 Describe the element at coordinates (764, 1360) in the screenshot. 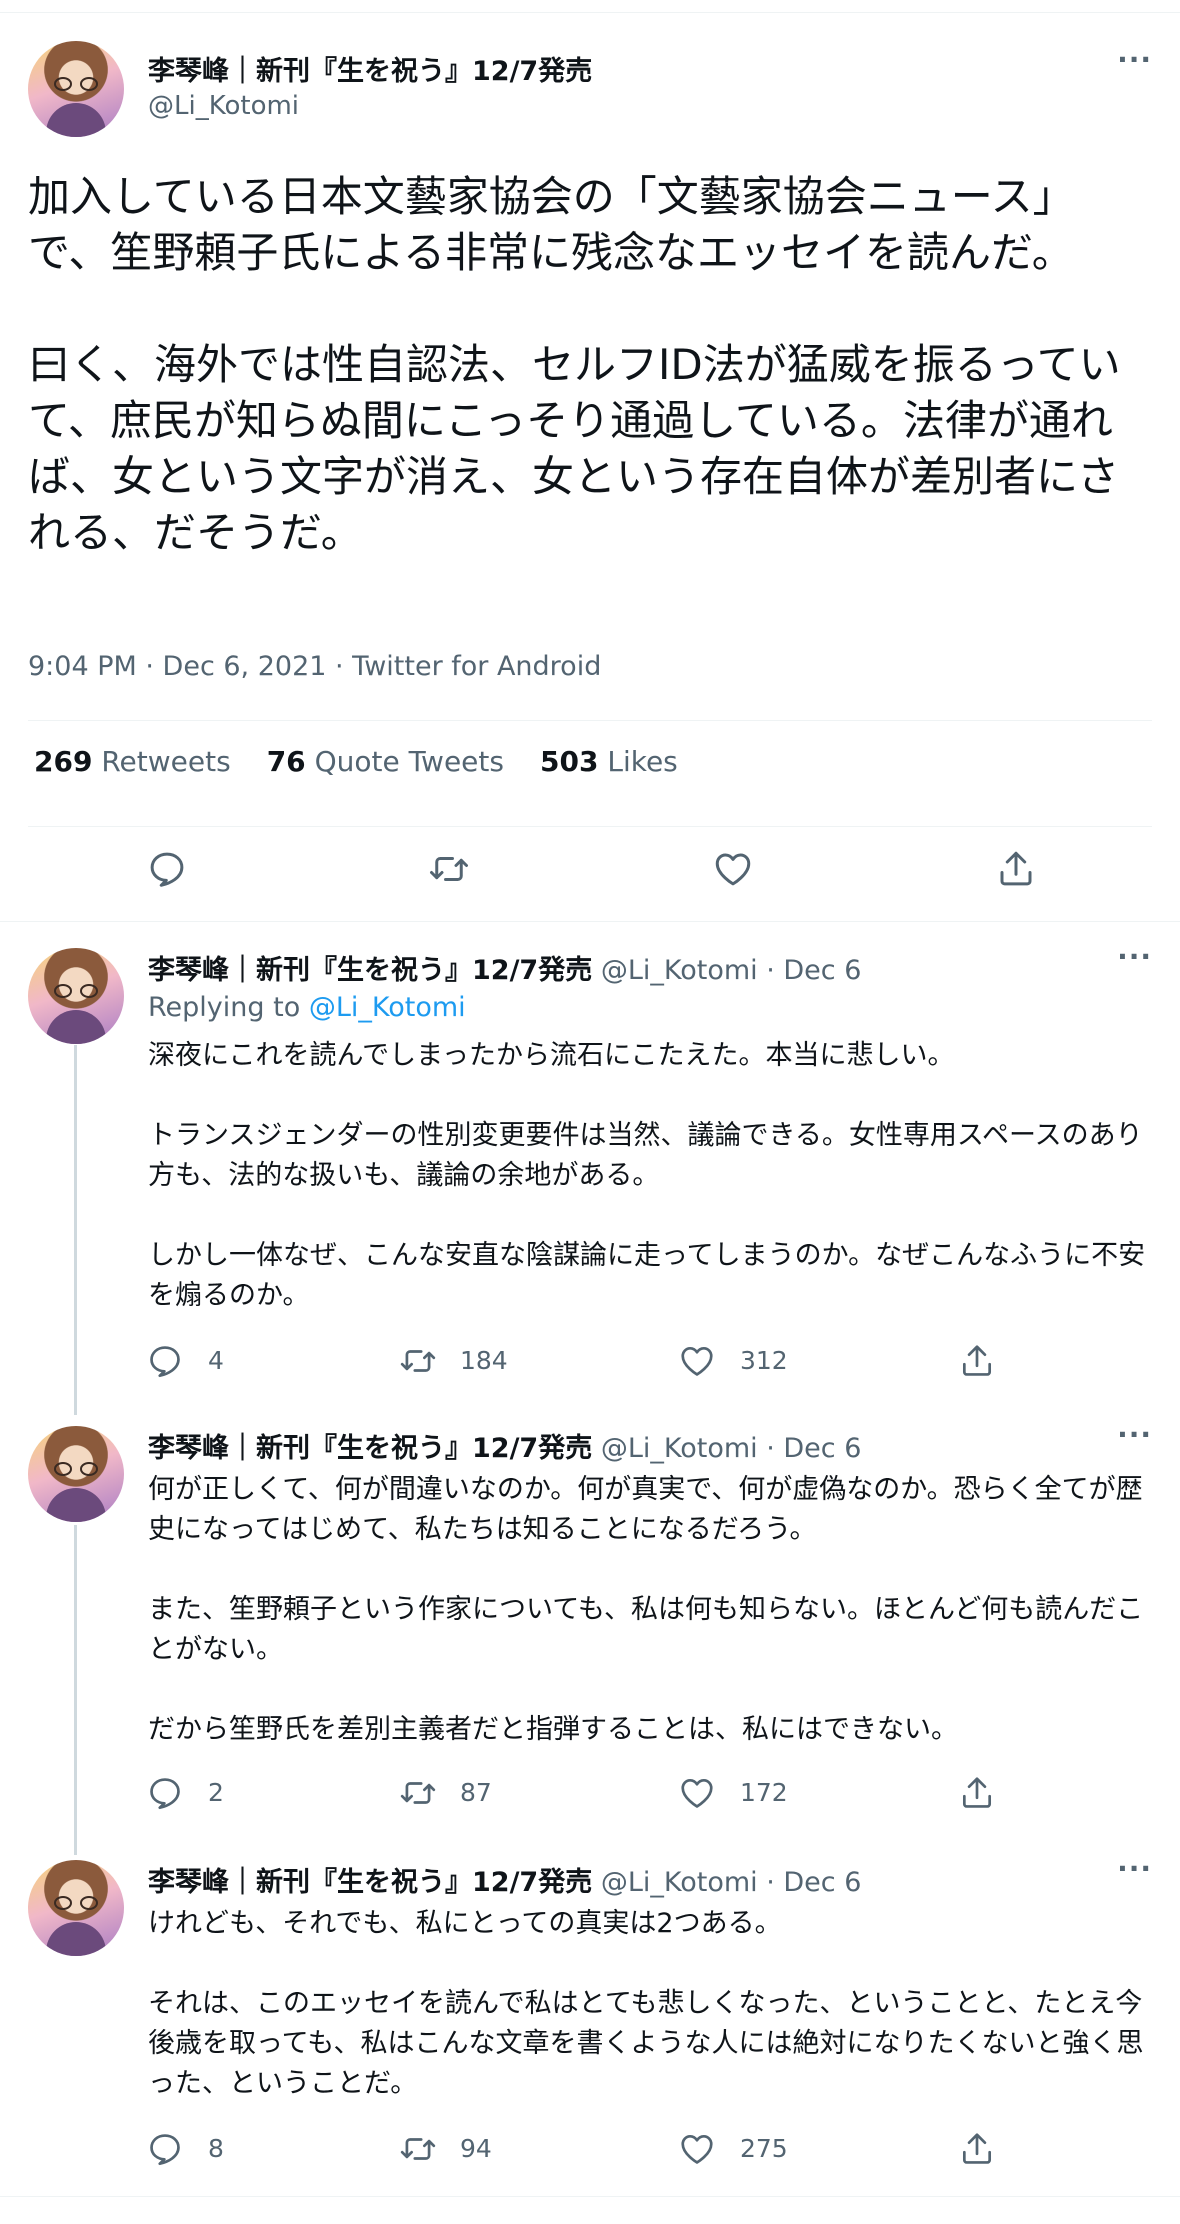

I see `like-count: 312` at that location.